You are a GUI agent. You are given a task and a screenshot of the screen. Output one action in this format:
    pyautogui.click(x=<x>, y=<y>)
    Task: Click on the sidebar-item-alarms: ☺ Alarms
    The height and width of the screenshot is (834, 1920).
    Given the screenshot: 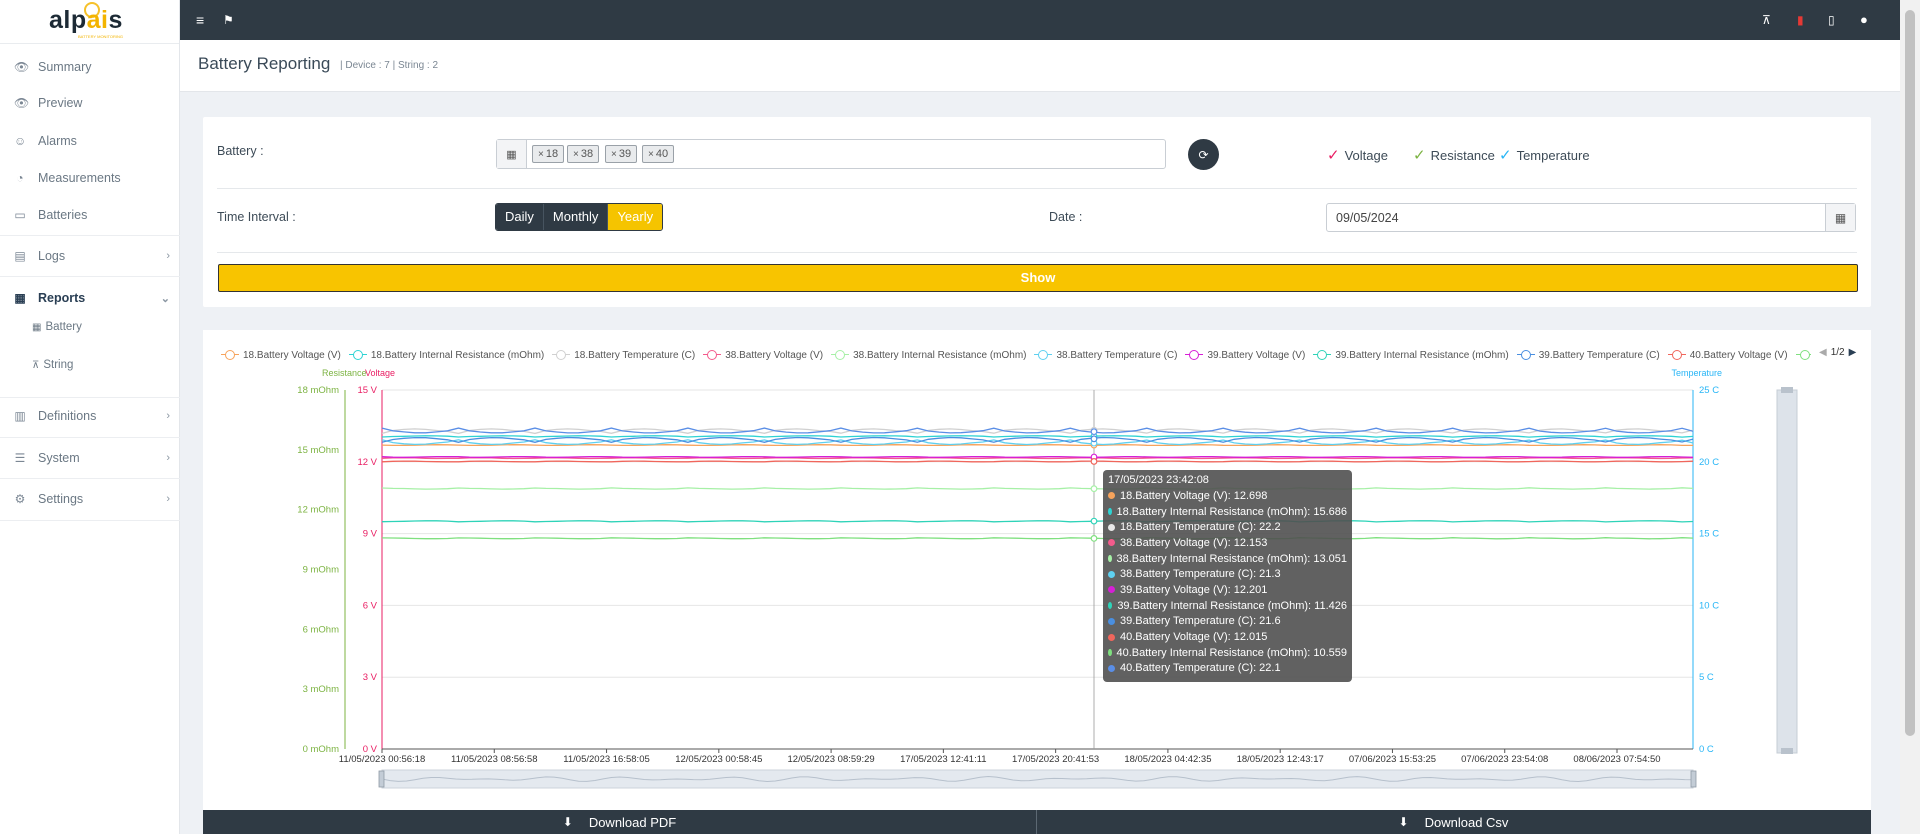 What is the action you would take?
    pyautogui.click(x=90, y=141)
    